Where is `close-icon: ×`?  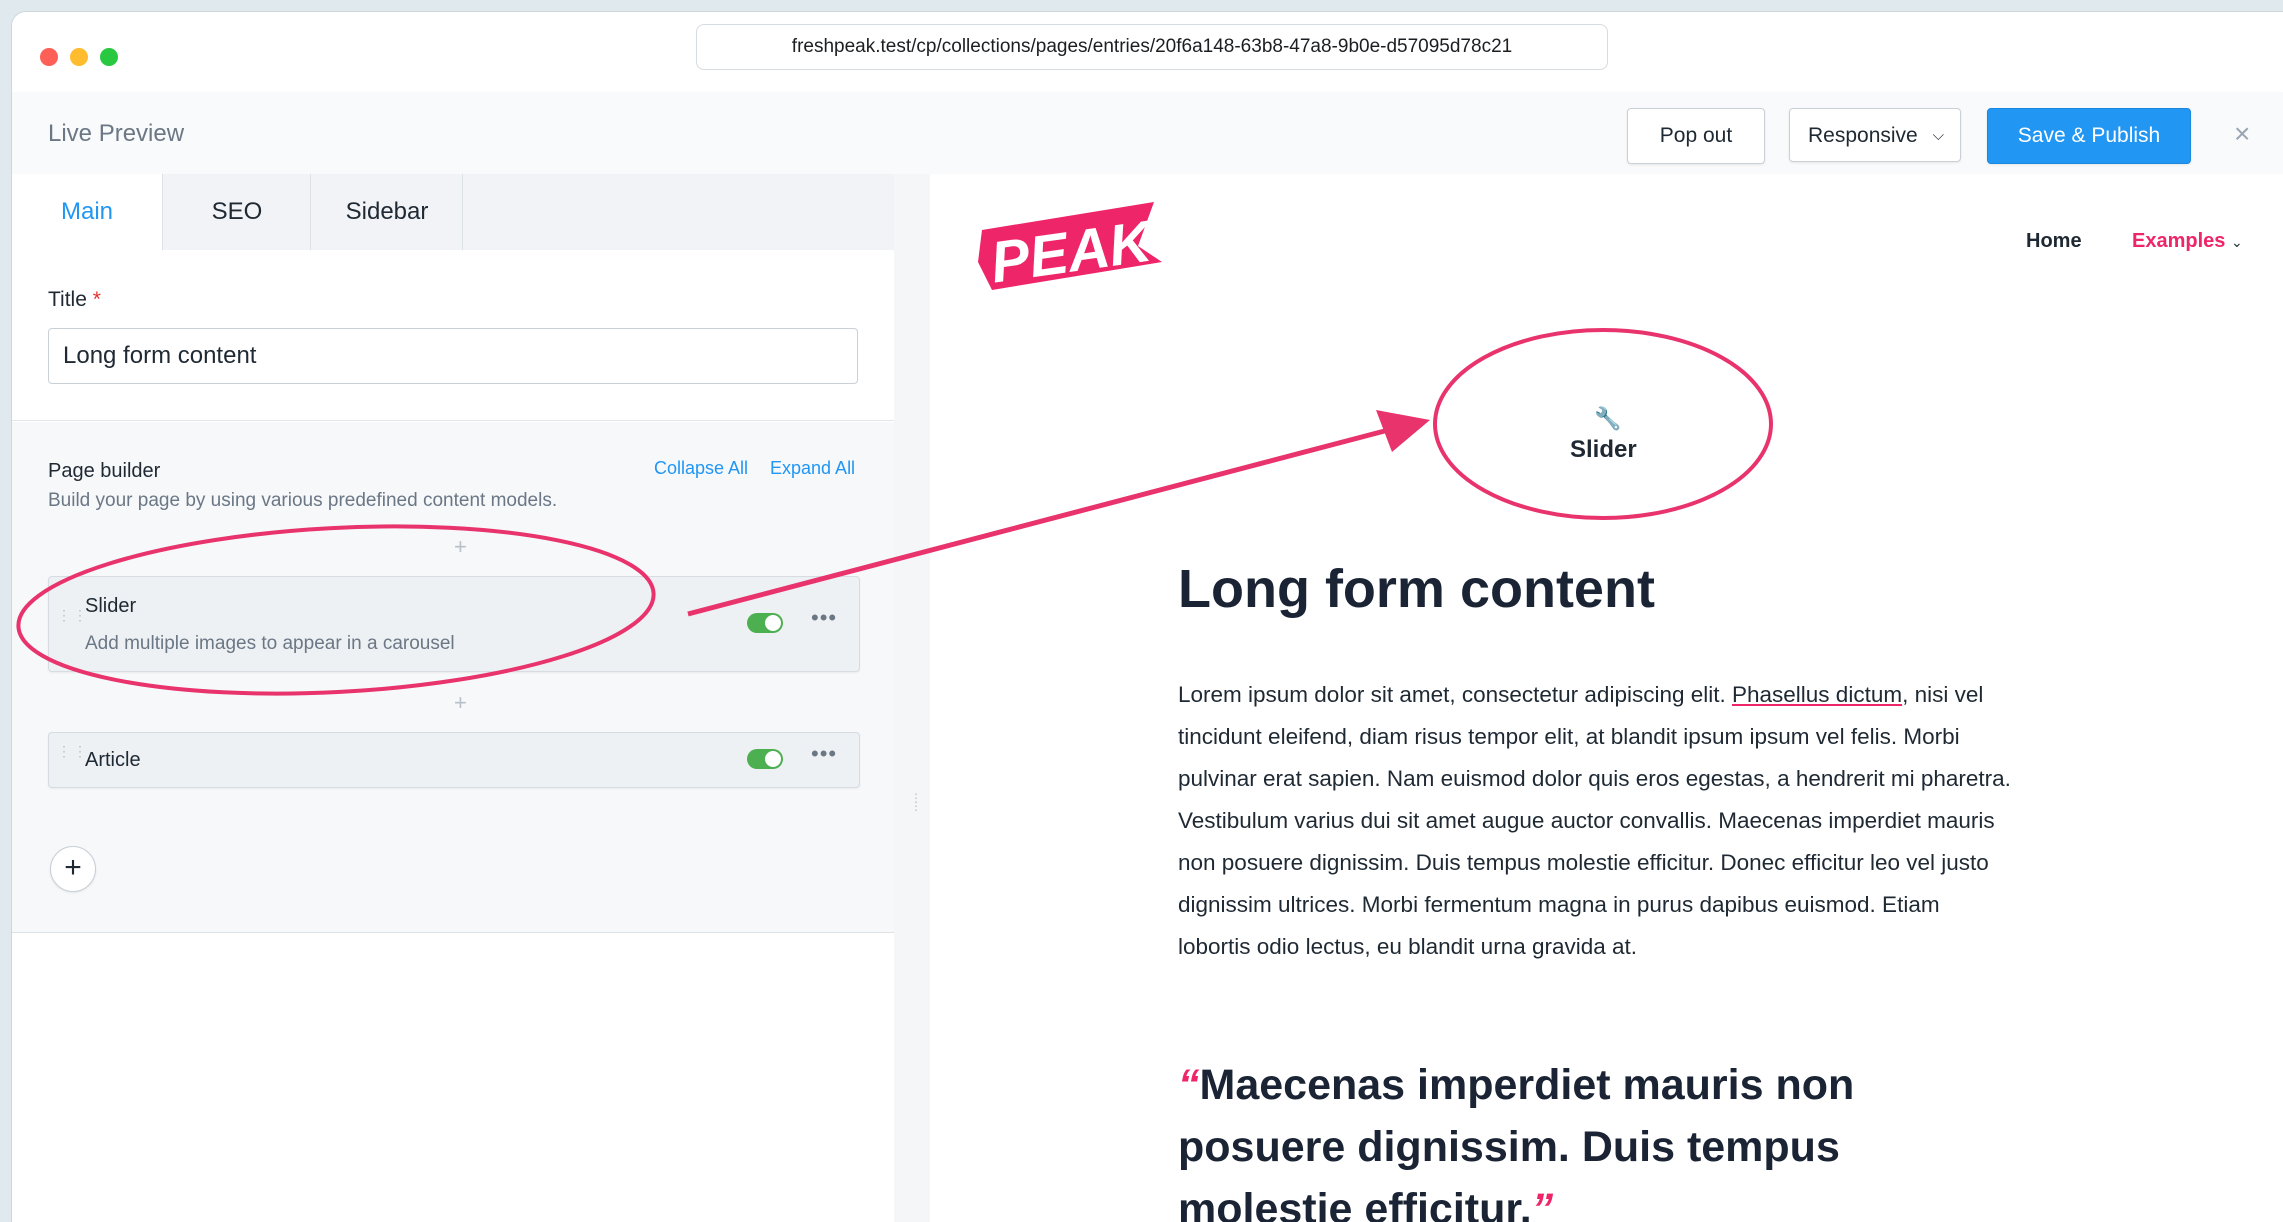
close-icon: × is located at coordinates (2242, 134).